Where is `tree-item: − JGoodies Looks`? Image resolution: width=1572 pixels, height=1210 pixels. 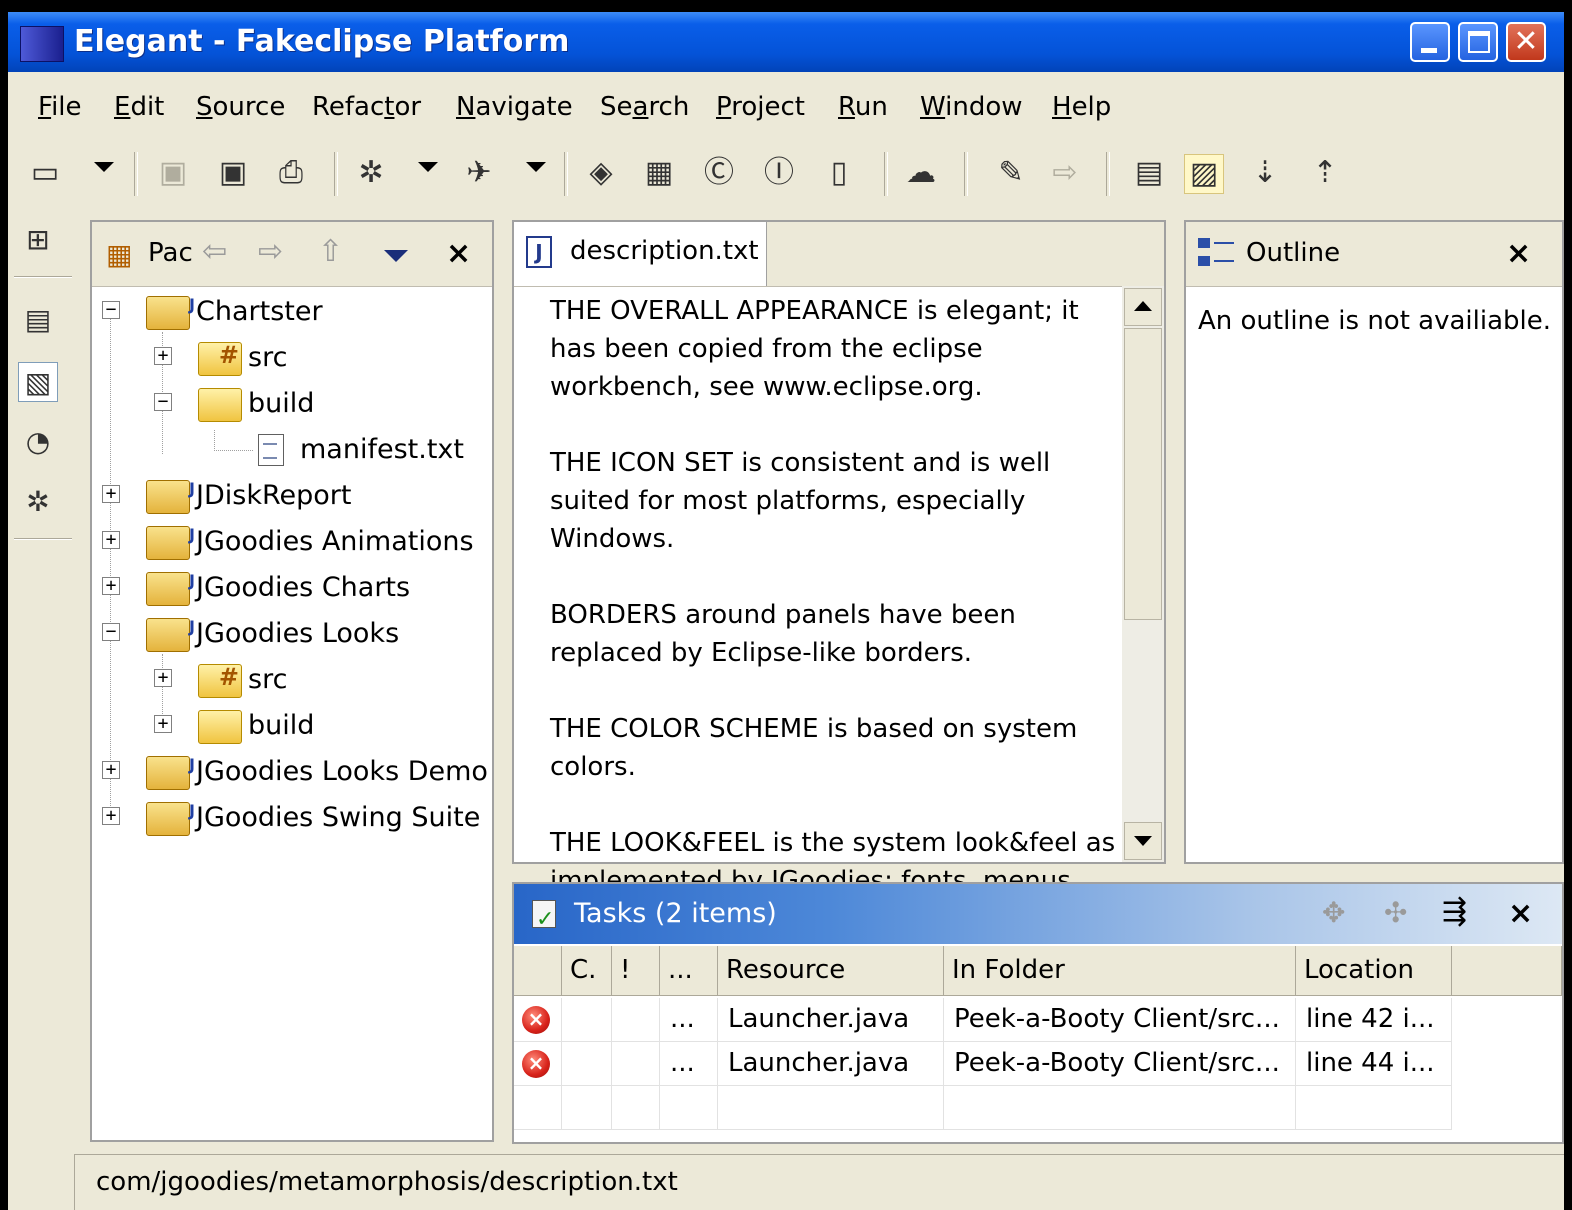
tree-item: − JGoodies Looks is located at coordinates (292, 630).